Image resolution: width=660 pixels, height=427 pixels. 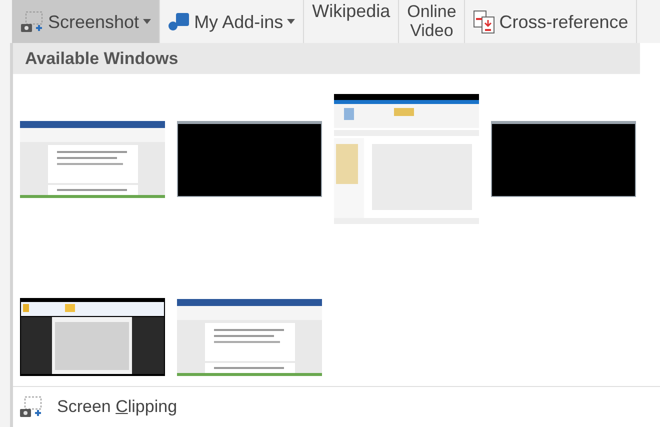 I want to click on add-ins-icon, so click(x=179, y=22).